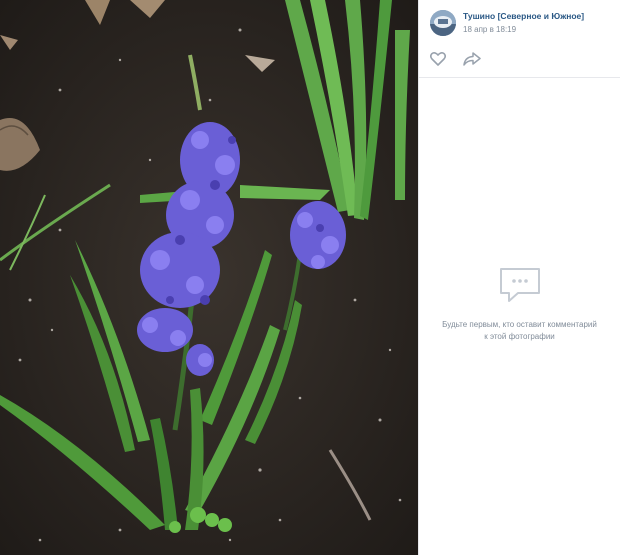  What do you see at coordinates (523, 16) in the screenshot?
I see `owner-name: Тушино [Северное и Южное]` at bounding box center [523, 16].